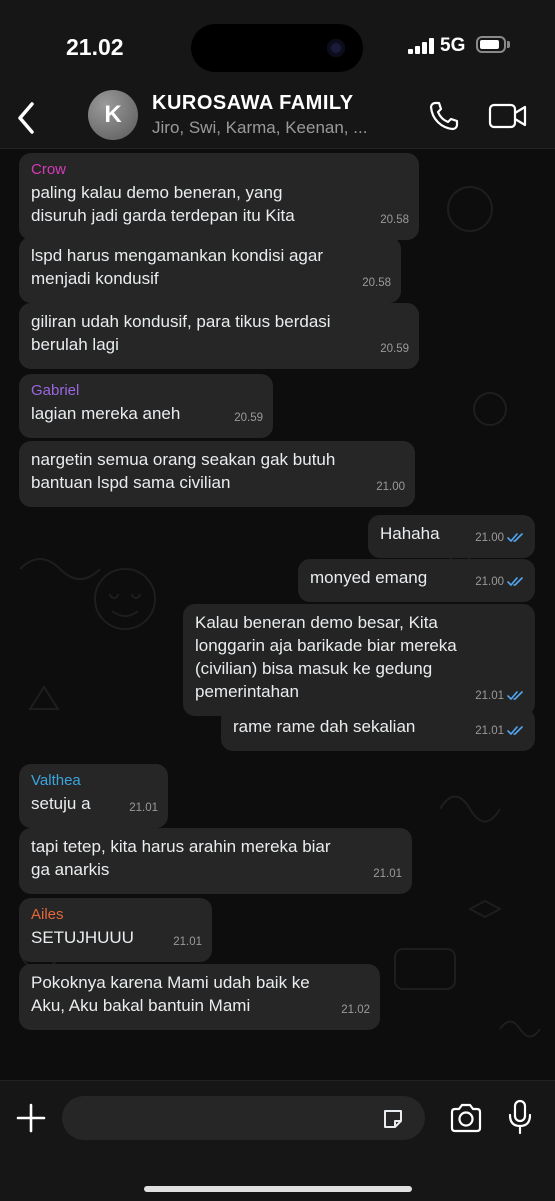  Describe the element at coordinates (314, 668) in the screenshot. I see `message-text-line: (civilian) bisa masuk ke gedung` at that location.